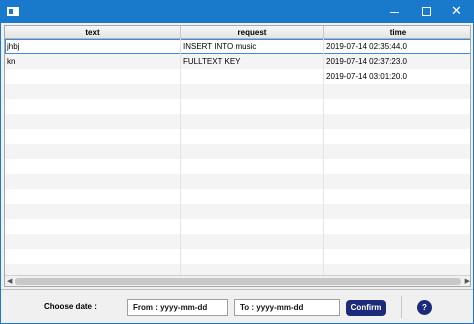 The height and width of the screenshot is (324, 474). I want to click on table-header: text request time, so click(237, 32).